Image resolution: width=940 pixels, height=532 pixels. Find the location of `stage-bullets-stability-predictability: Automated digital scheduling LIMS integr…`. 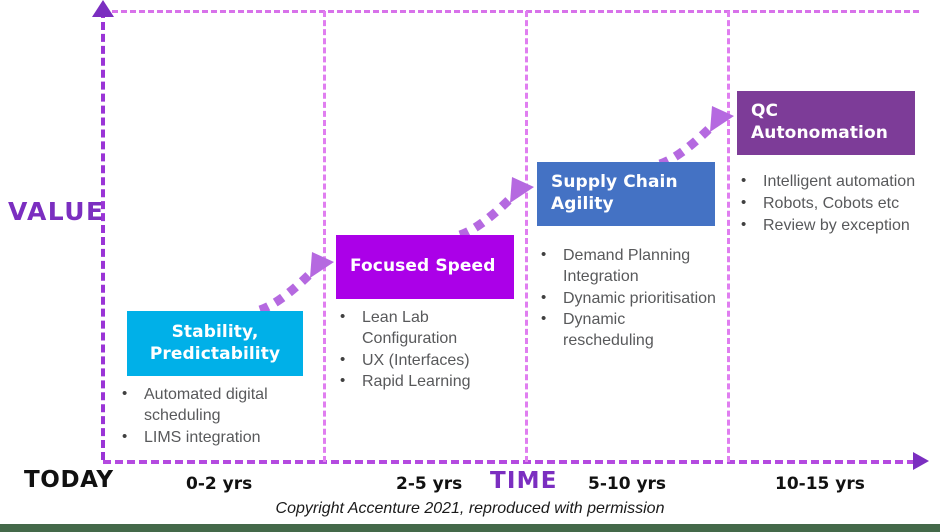

stage-bullets-stability-predictability: Automated digital scheduling LIMS integr… is located at coordinates (220, 416).